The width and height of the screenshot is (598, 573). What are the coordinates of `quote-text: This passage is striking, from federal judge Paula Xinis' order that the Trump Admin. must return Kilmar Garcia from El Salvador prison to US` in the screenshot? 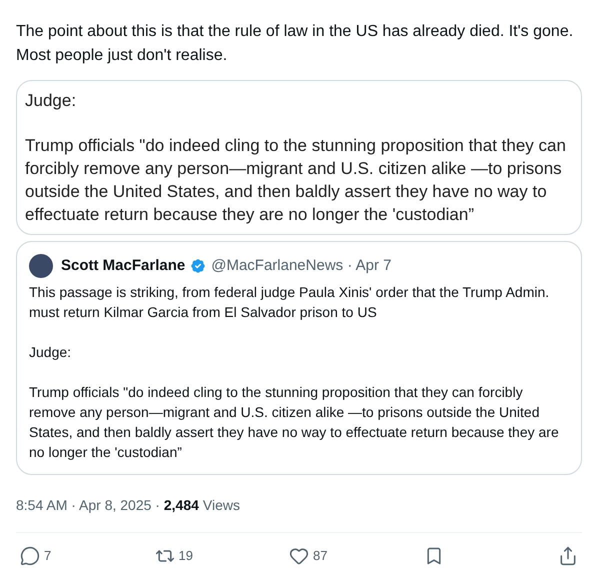 It's located at (289, 302).